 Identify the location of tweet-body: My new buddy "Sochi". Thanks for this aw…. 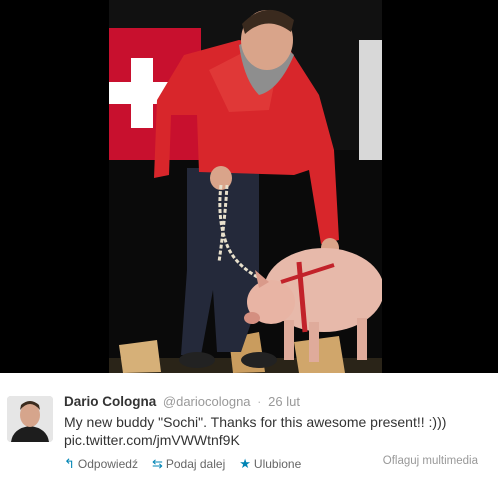
(255, 422).